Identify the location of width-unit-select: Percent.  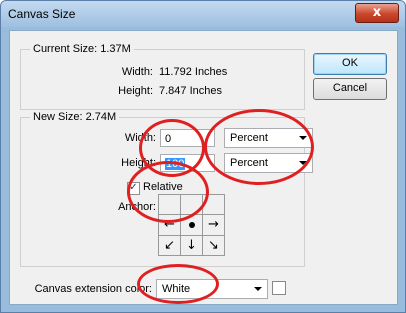
(268, 138).